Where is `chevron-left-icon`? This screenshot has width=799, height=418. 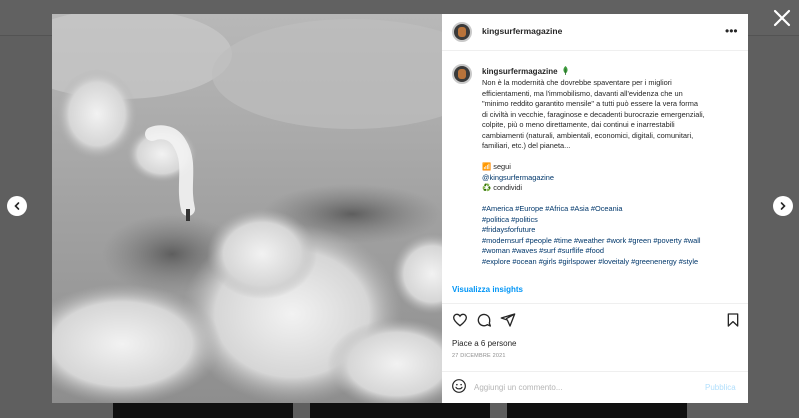 chevron-left-icon is located at coordinates (17, 206).